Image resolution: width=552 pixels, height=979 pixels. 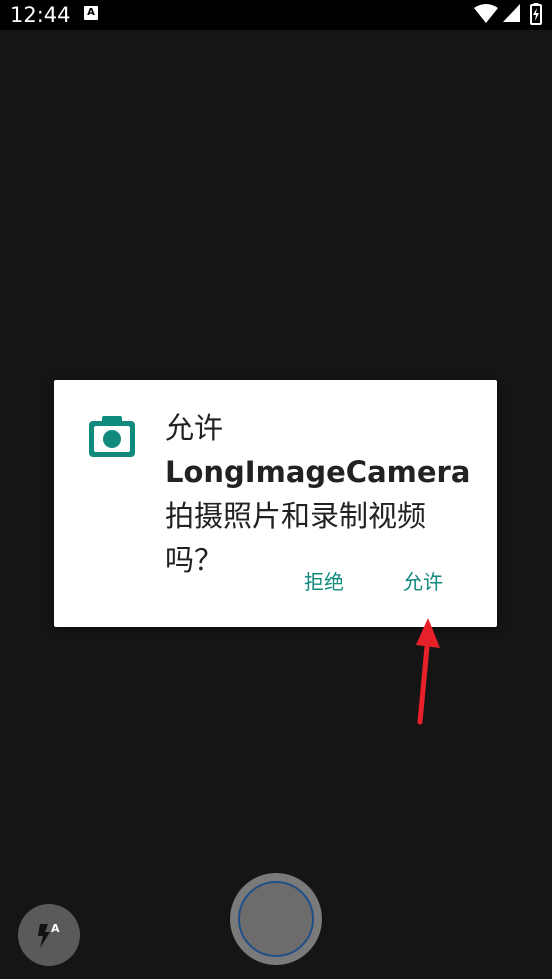 I want to click on a-icon: A, so click(x=91, y=13).